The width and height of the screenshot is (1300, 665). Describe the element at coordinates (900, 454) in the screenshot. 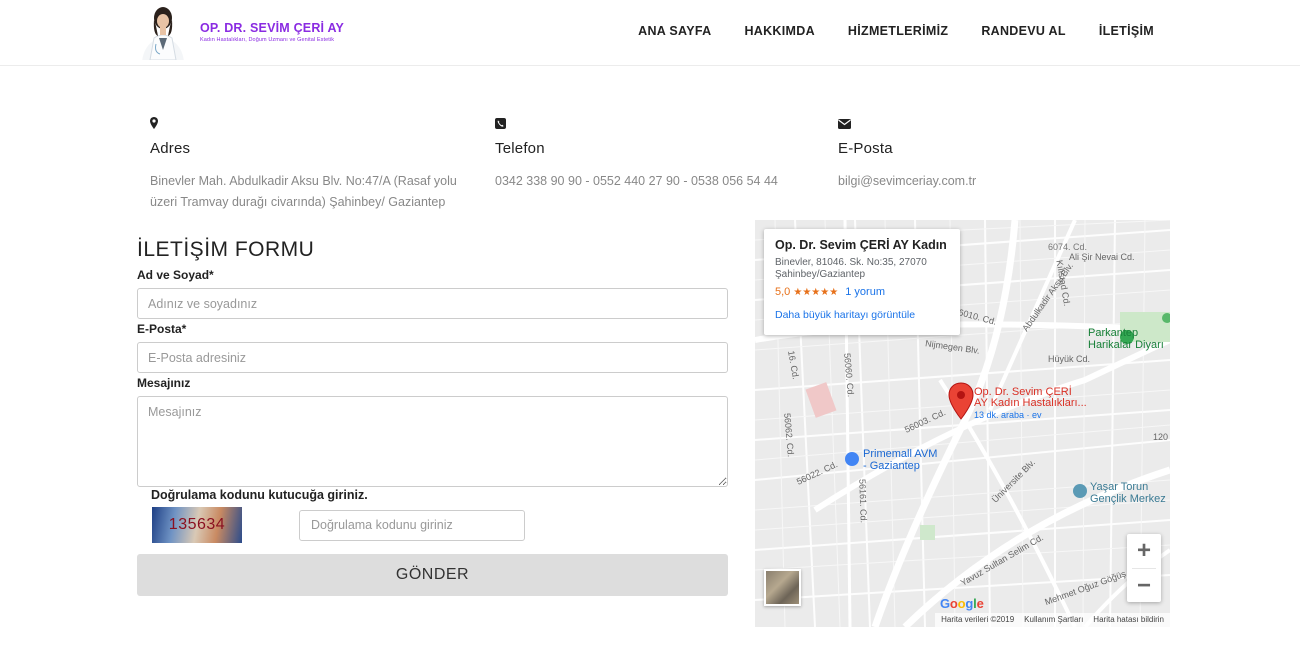

I see `poi-mall-line-1: Primemall AVM` at that location.